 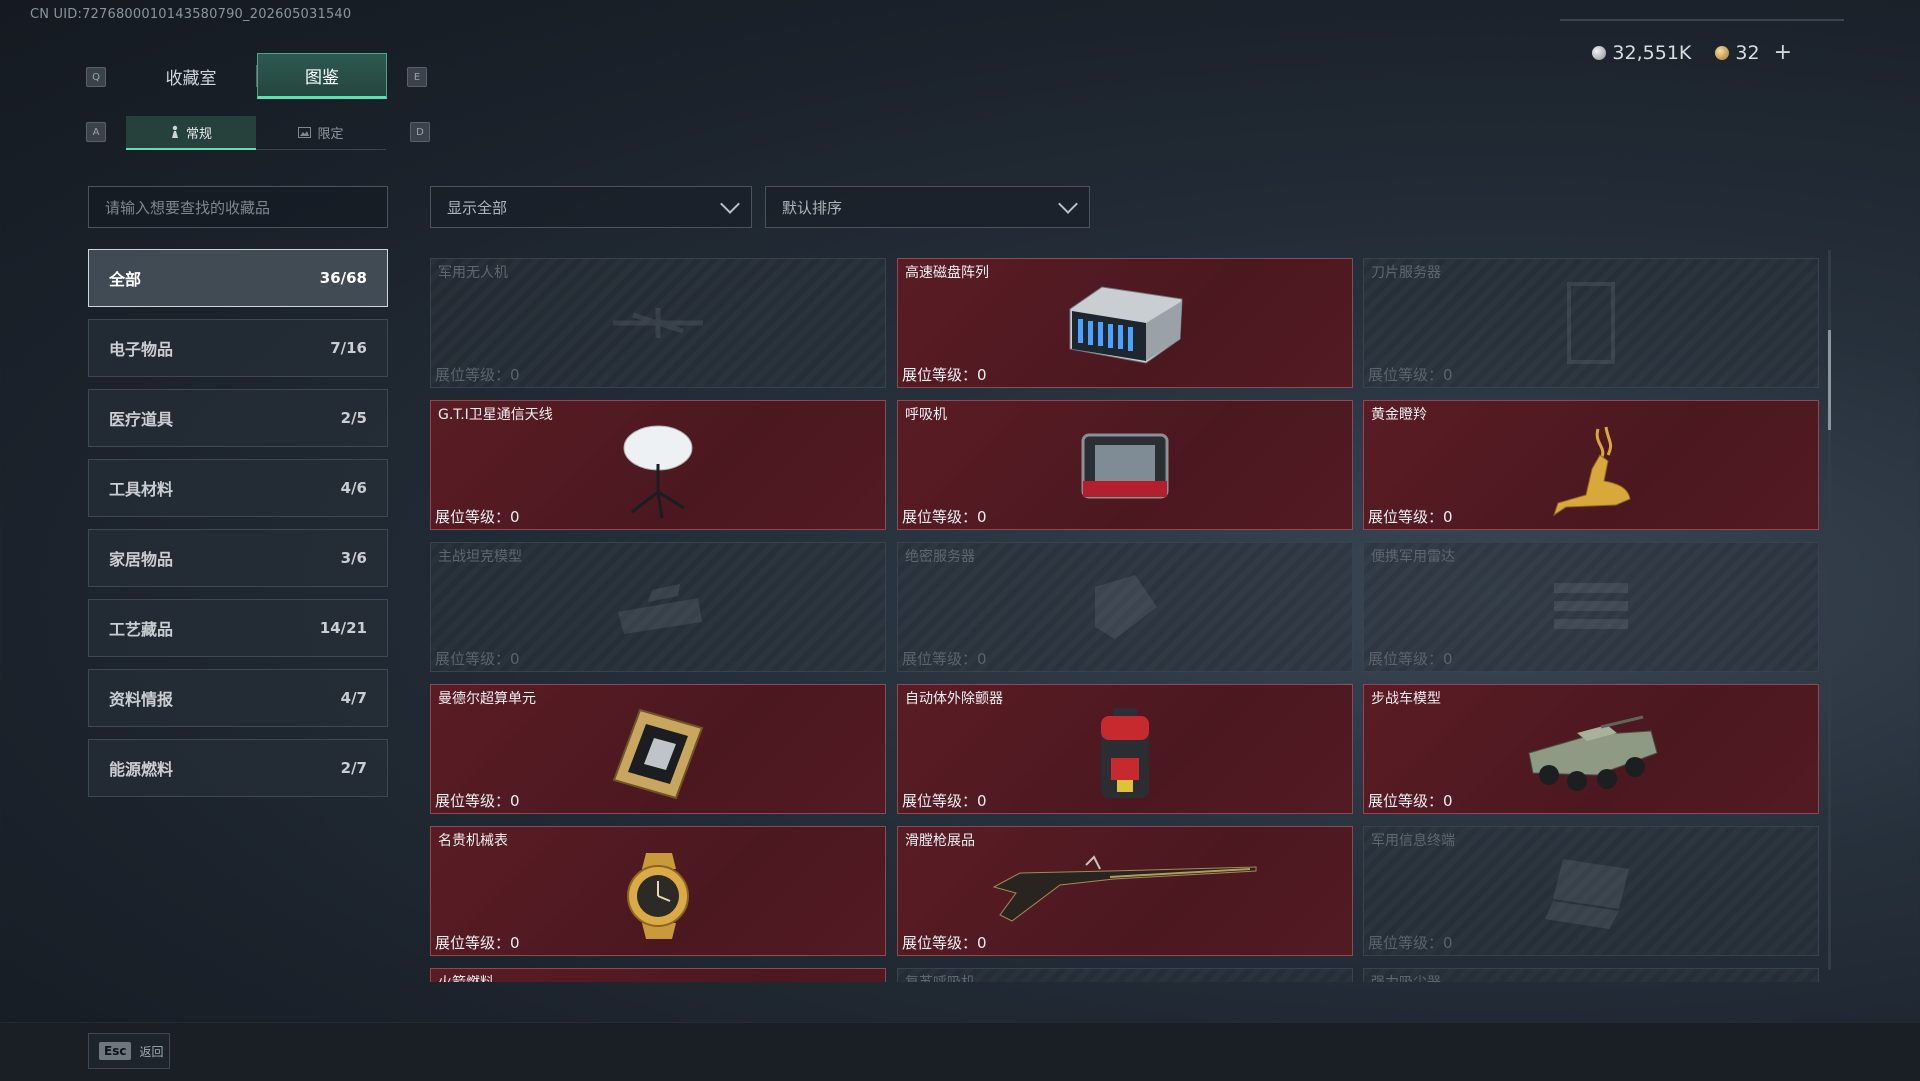 What do you see at coordinates (141, 489) in the screenshot?
I see `category-label: 工具材料` at bounding box center [141, 489].